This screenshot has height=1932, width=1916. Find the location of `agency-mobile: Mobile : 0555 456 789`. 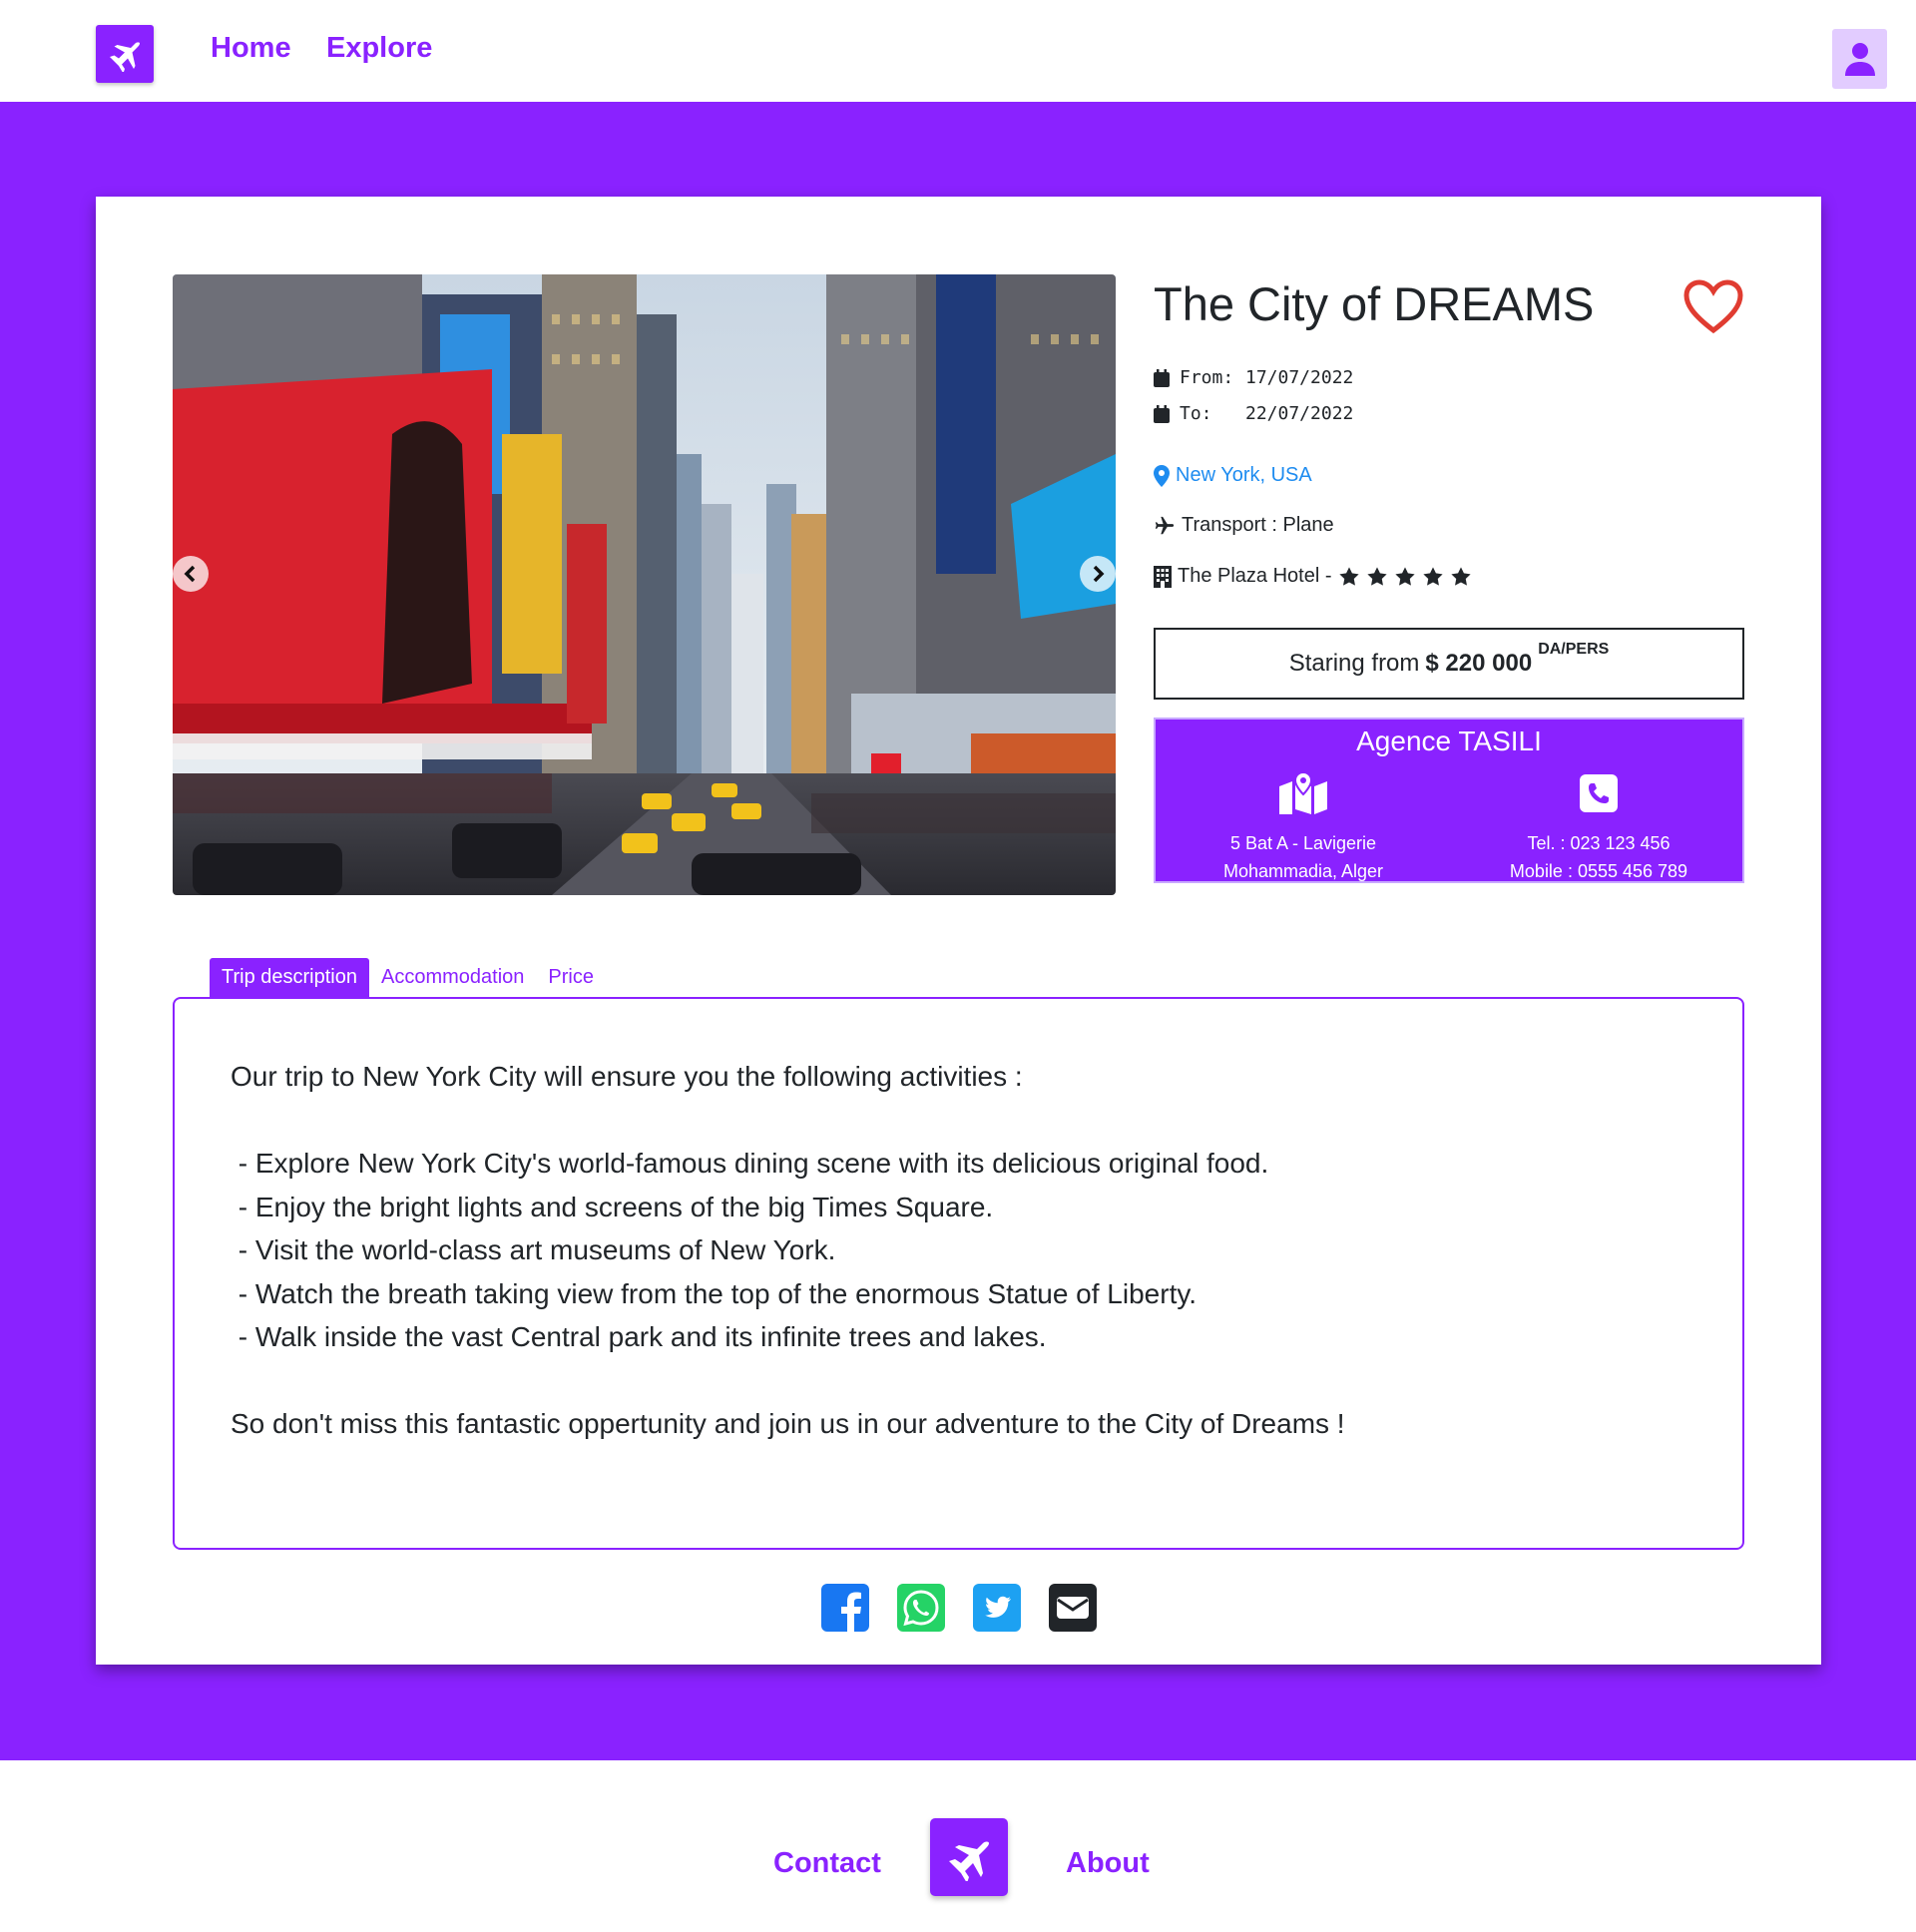

agency-mobile: Mobile : 0555 456 789 is located at coordinates (1598, 871).